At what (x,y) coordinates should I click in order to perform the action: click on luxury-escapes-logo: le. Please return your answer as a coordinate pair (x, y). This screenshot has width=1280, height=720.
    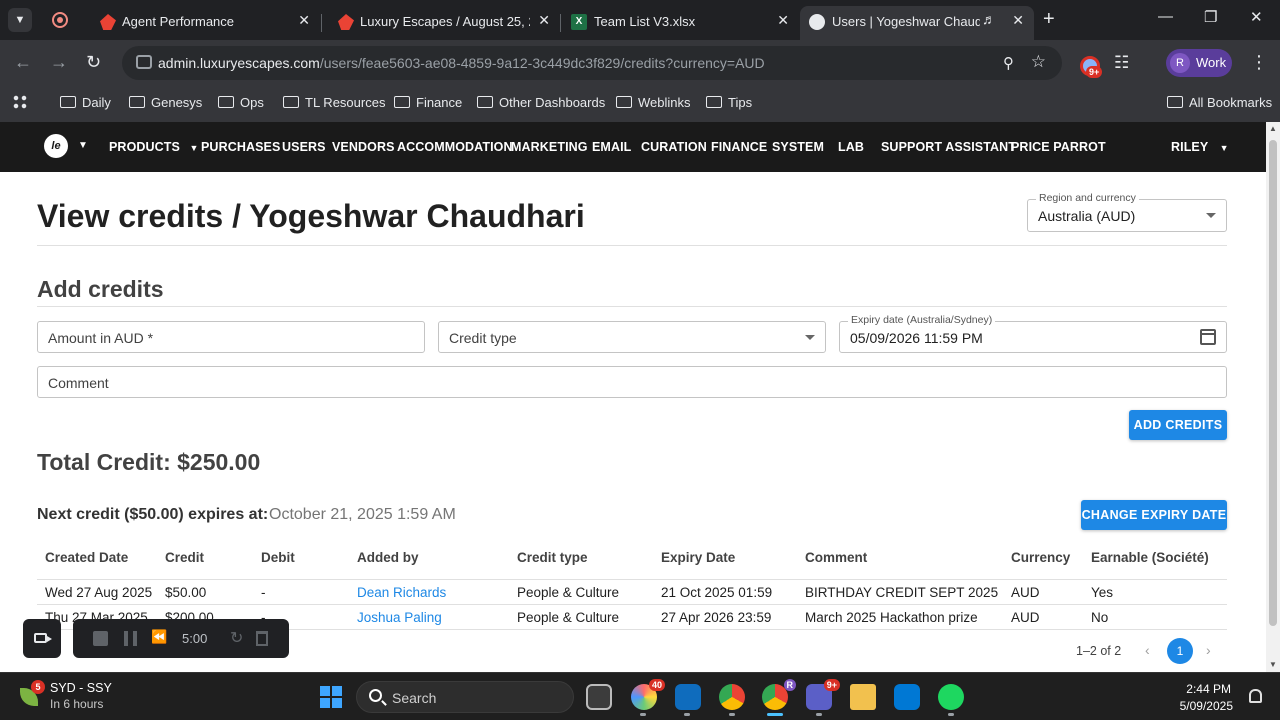
    Looking at the image, I should click on (56, 146).